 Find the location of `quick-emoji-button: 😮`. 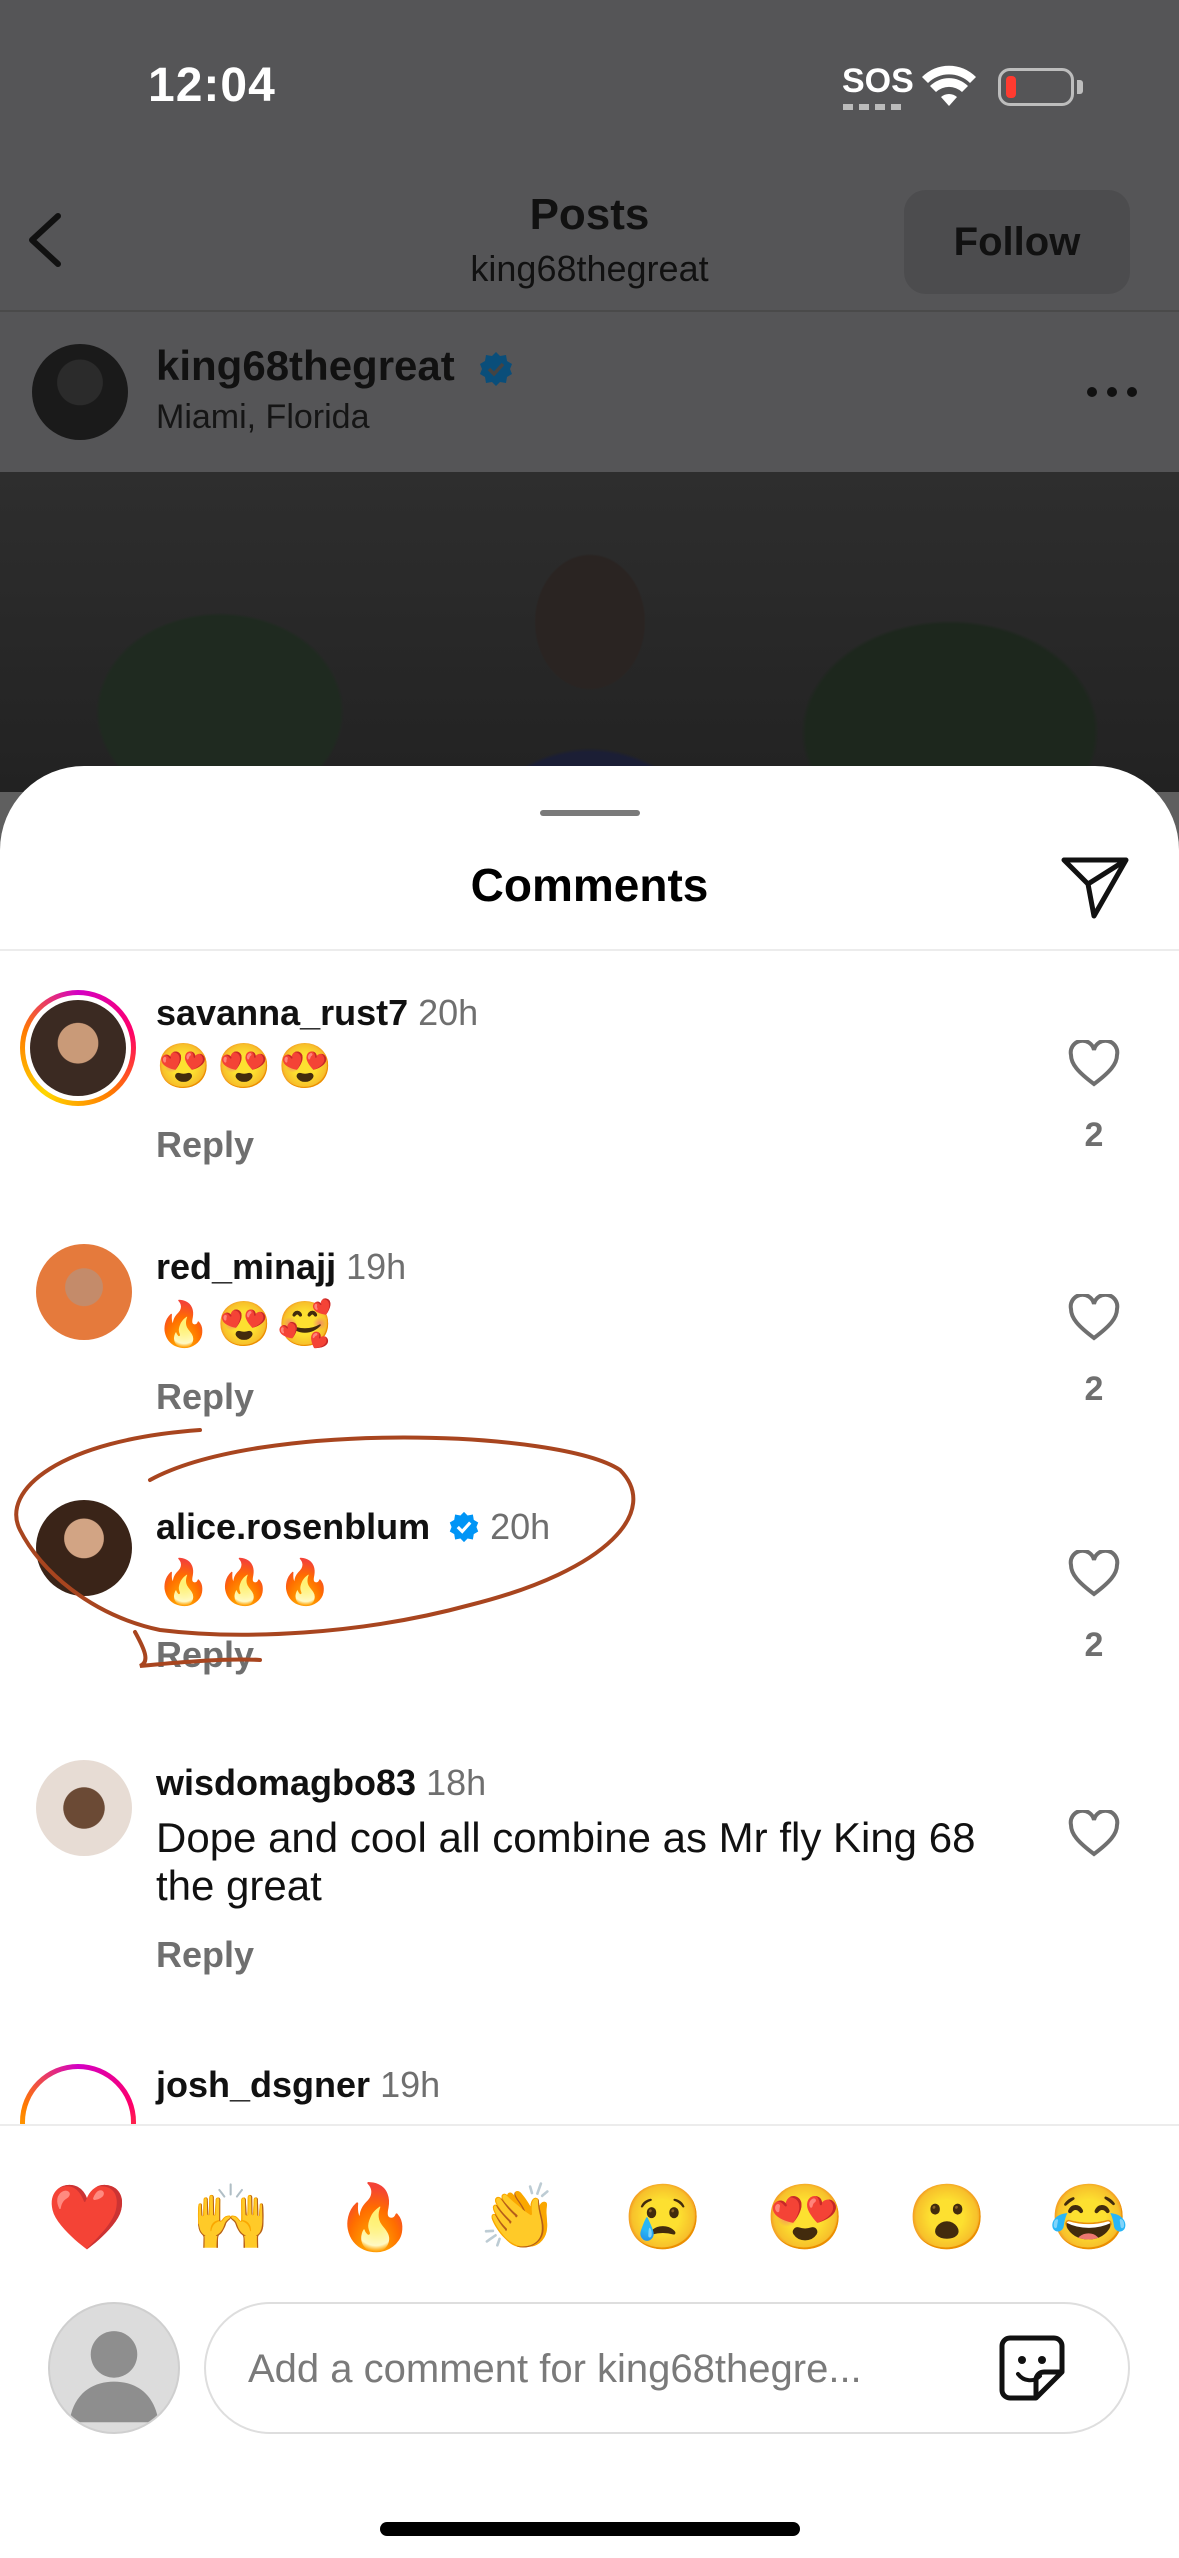

quick-emoji-button: 😮 is located at coordinates (947, 2217).